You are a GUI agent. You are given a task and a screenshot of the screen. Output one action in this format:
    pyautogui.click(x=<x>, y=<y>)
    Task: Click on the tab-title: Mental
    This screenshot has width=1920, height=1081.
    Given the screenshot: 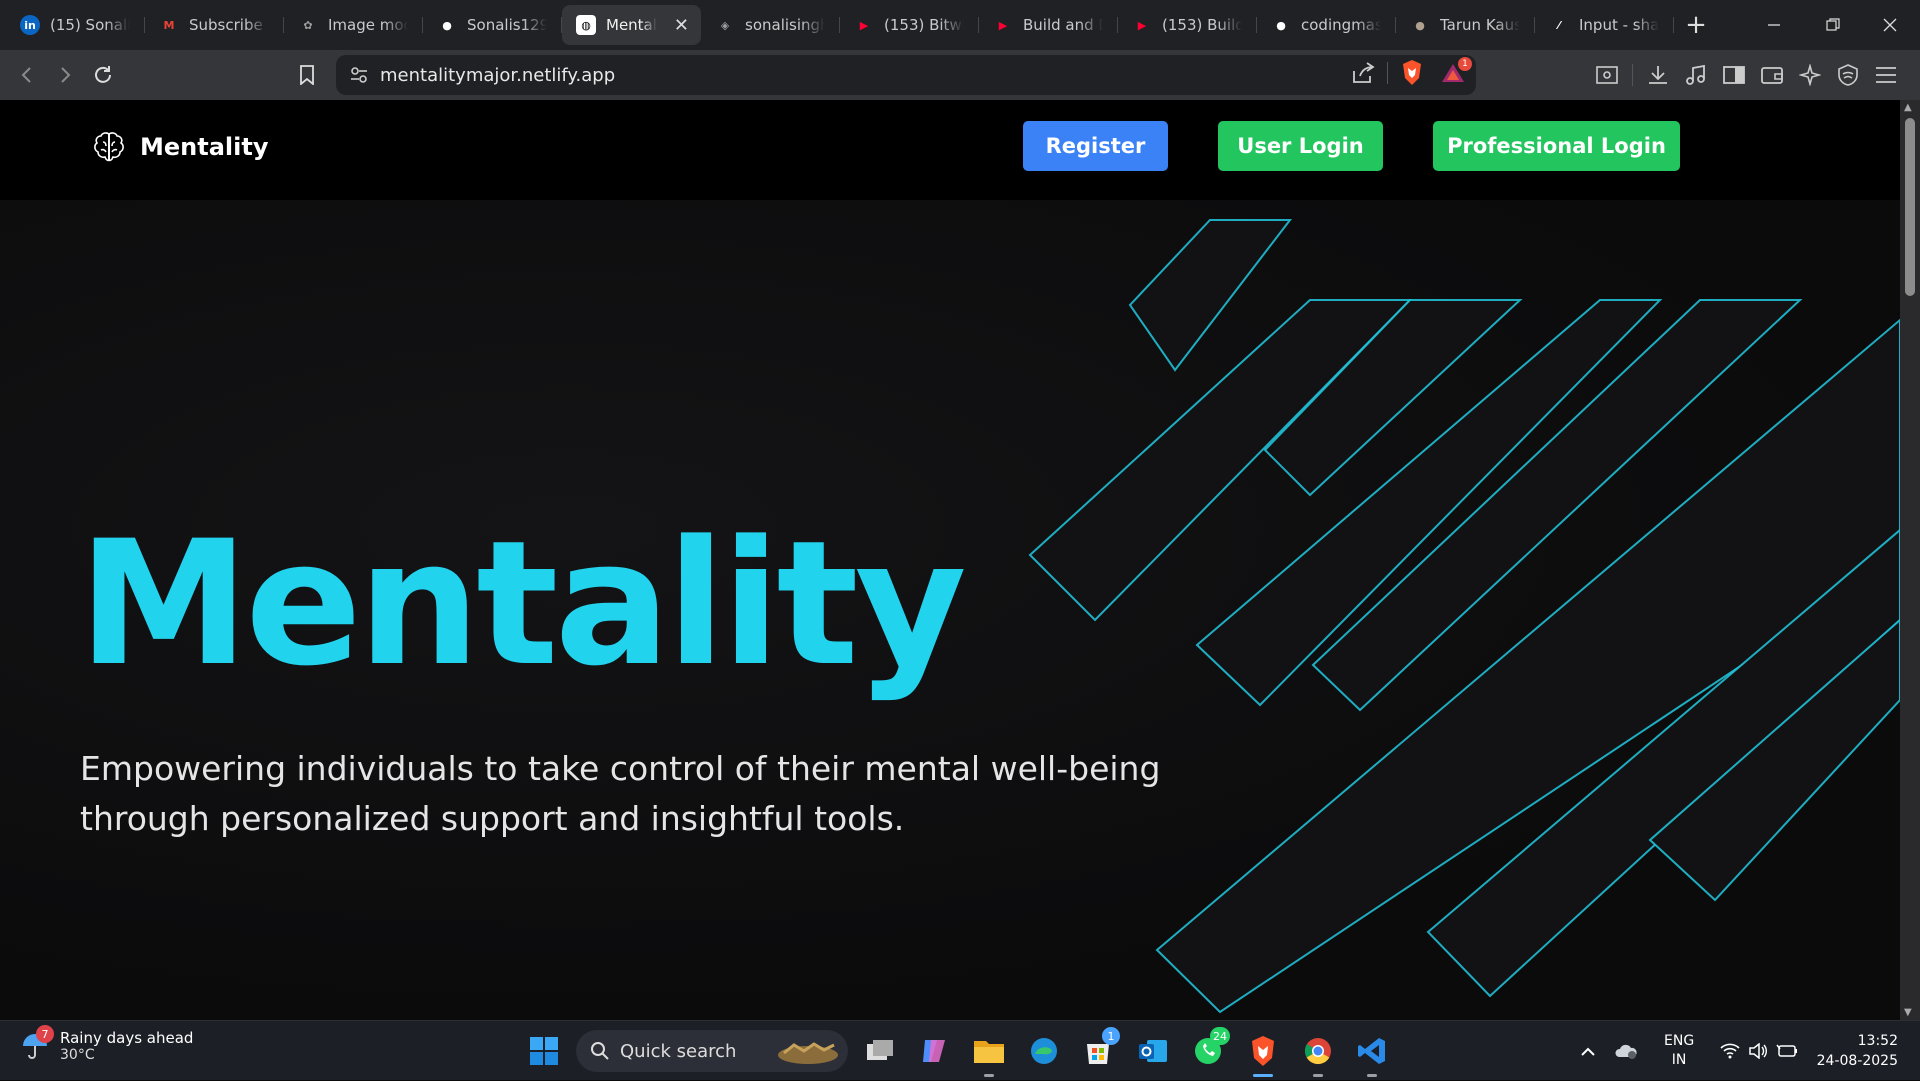 What is the action you would take?
    pyautogui.click(x=631, y=25)
    